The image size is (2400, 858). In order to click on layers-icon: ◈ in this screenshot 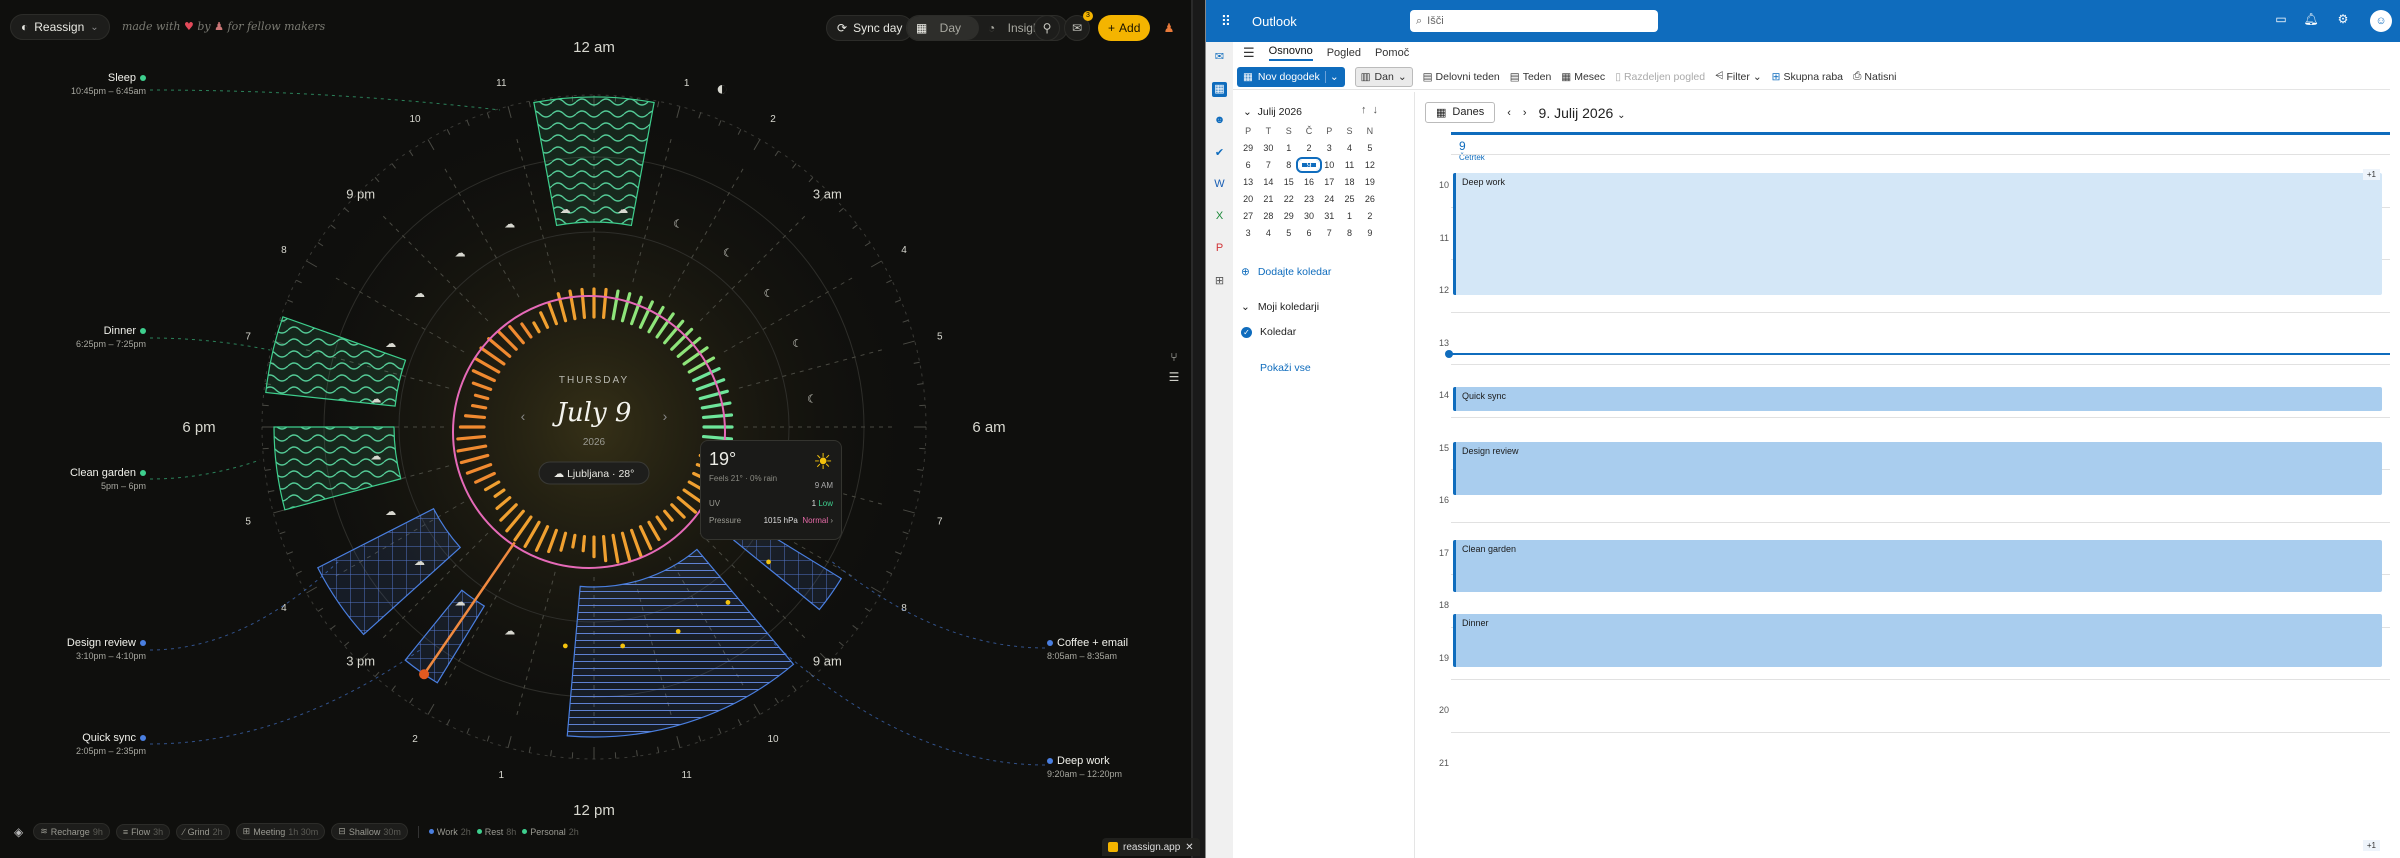, I will do `click(18, 832)`.